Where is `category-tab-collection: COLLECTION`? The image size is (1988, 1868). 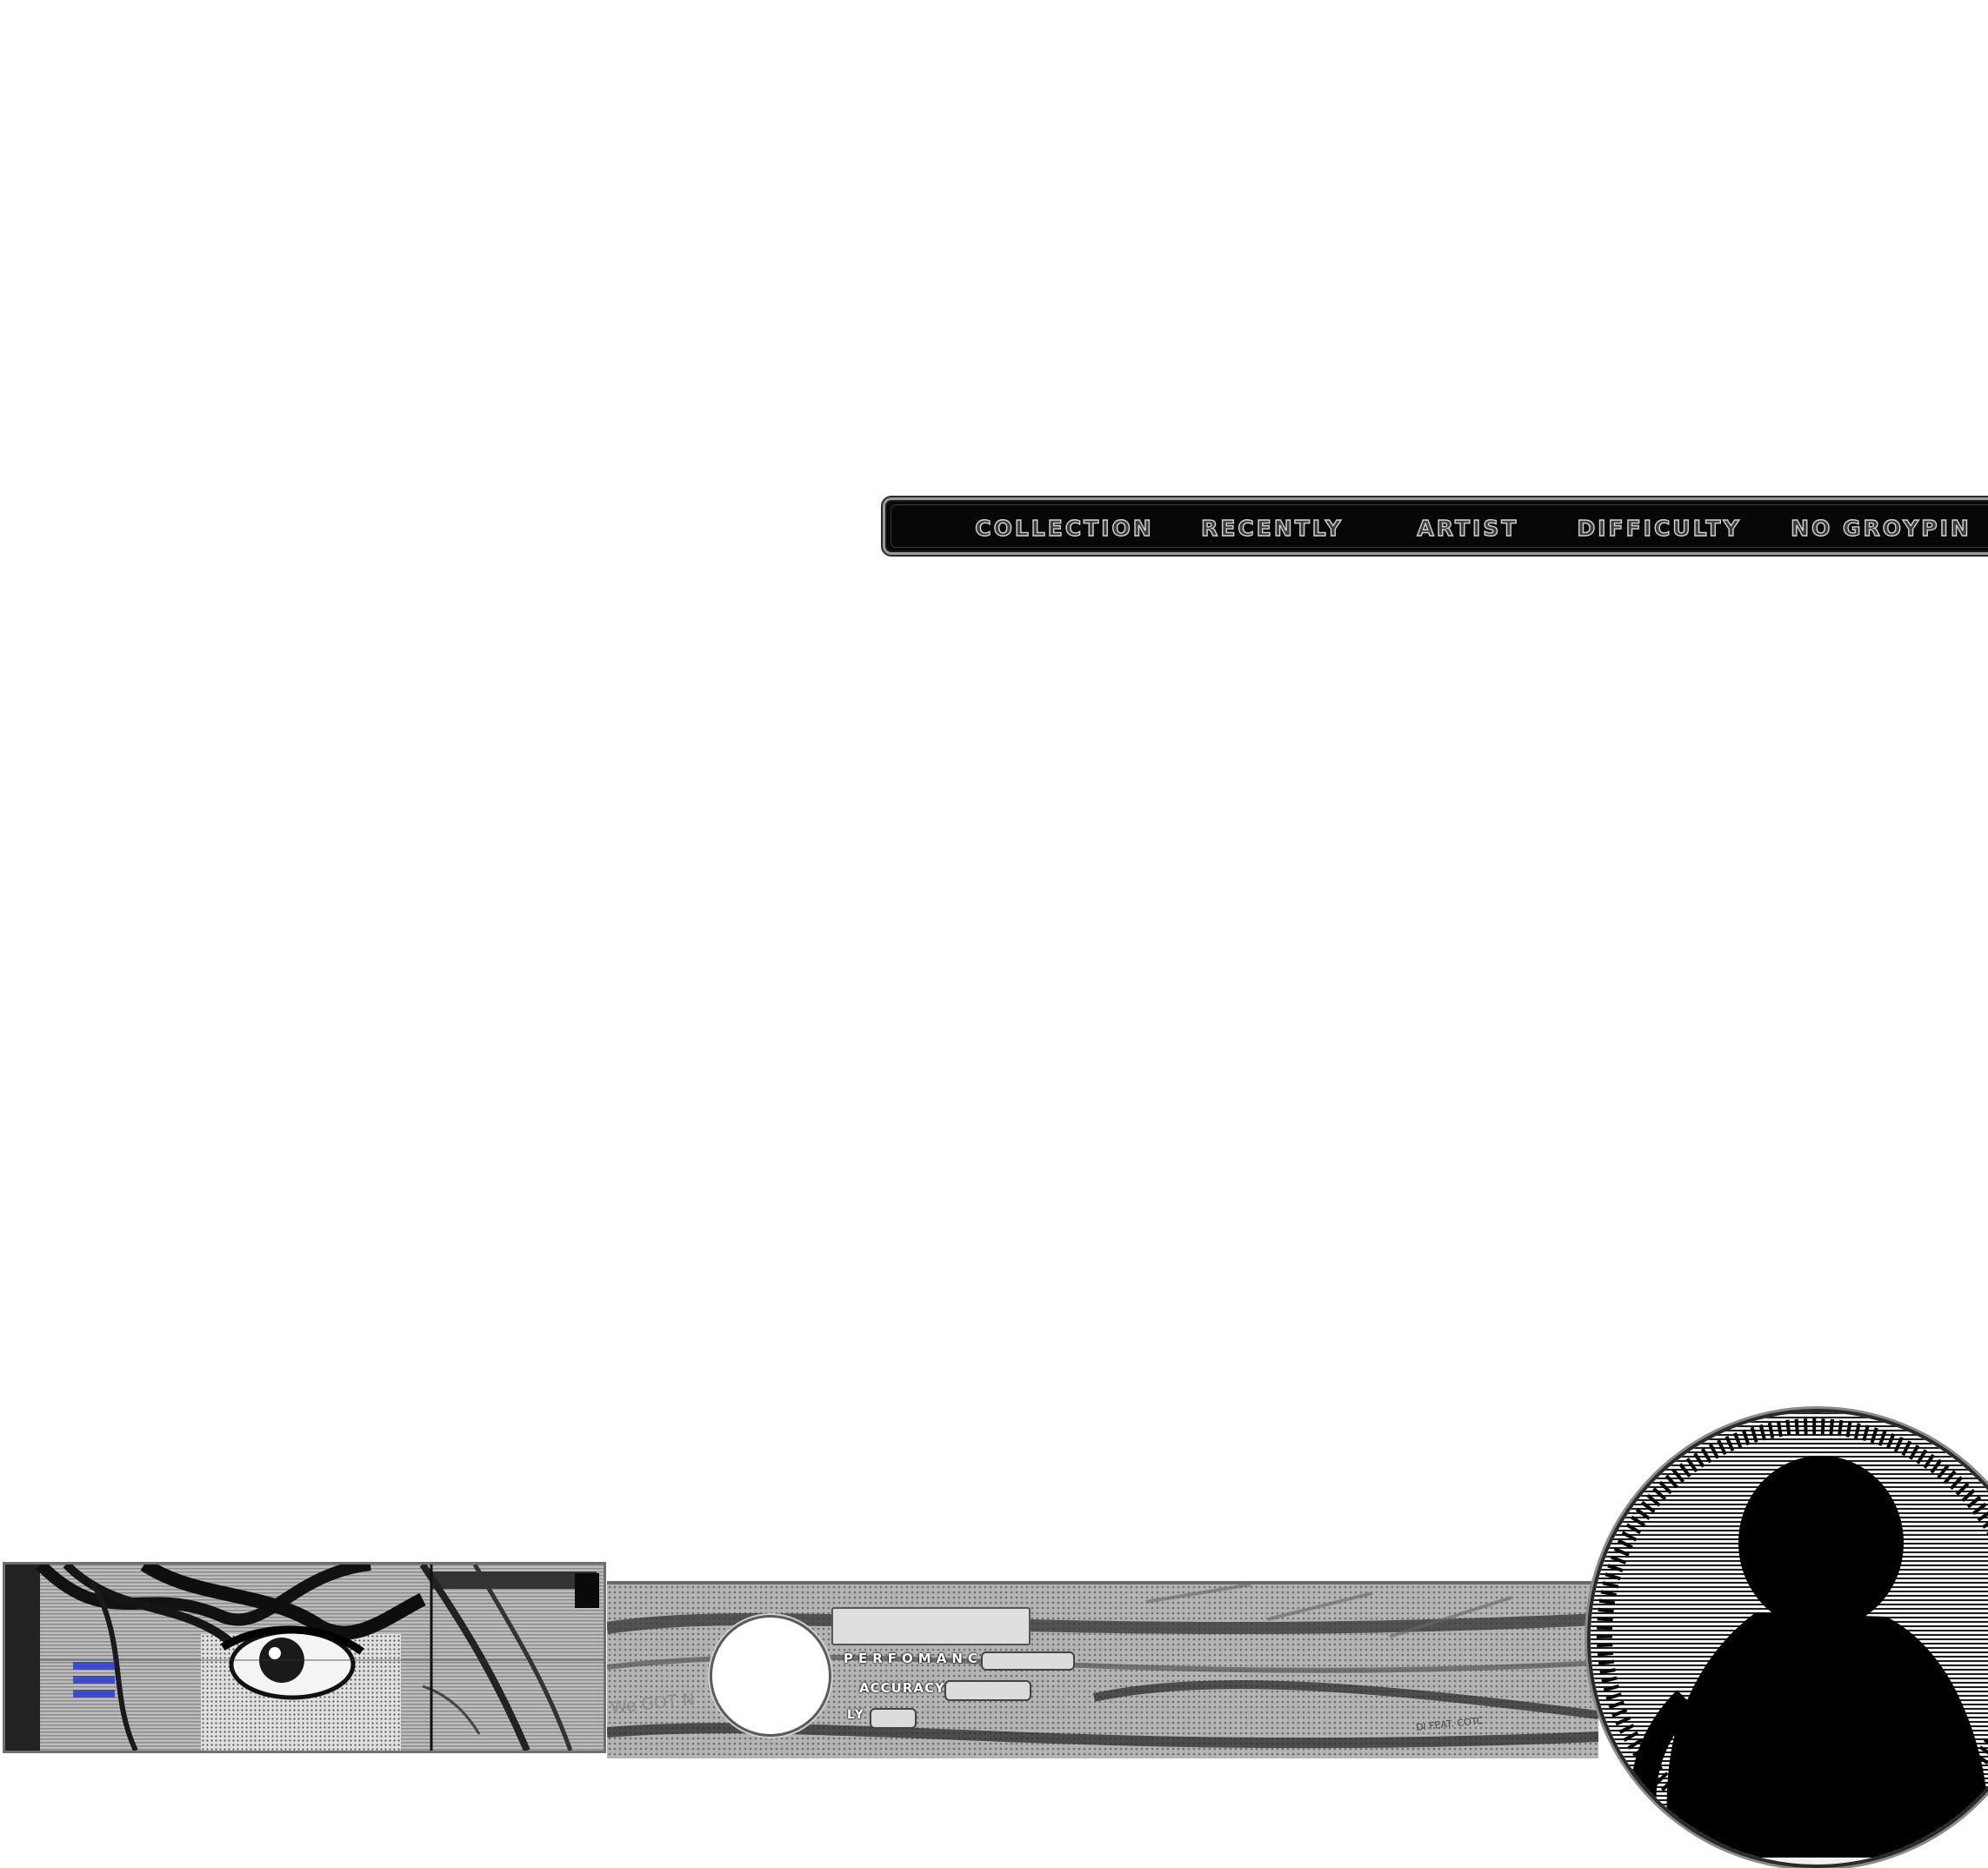 category-tab-collection: COLLECTION is located at coordinates (1064, 527).